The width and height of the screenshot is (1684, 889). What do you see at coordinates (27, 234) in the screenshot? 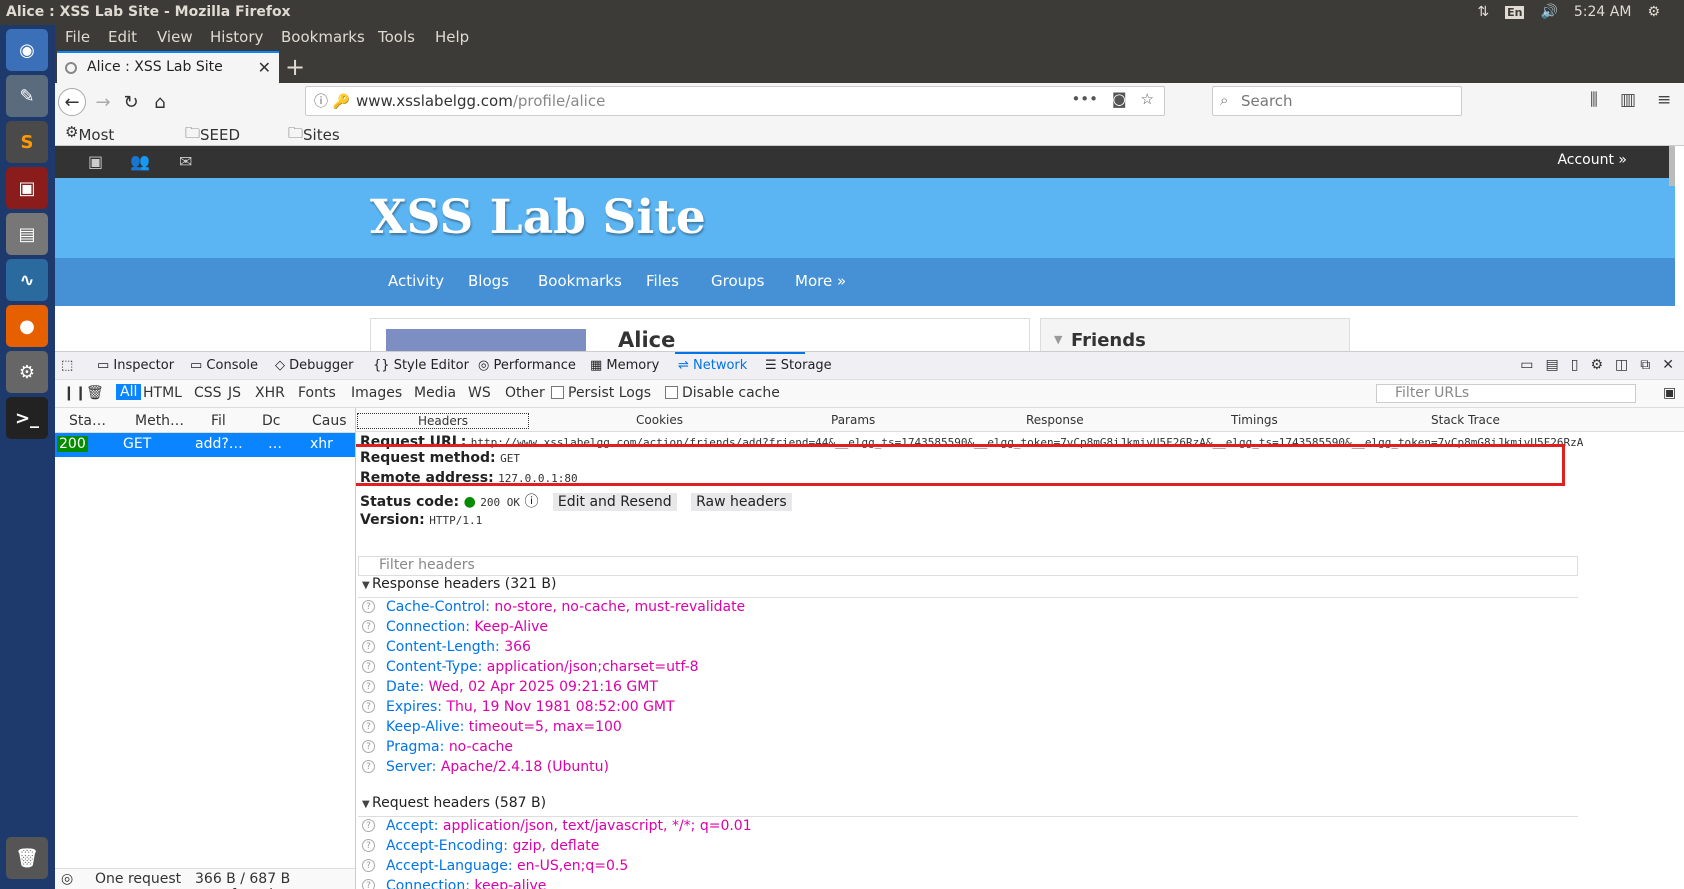
I see `file-manager-icon: ▤` at bounding box center [27, 234].